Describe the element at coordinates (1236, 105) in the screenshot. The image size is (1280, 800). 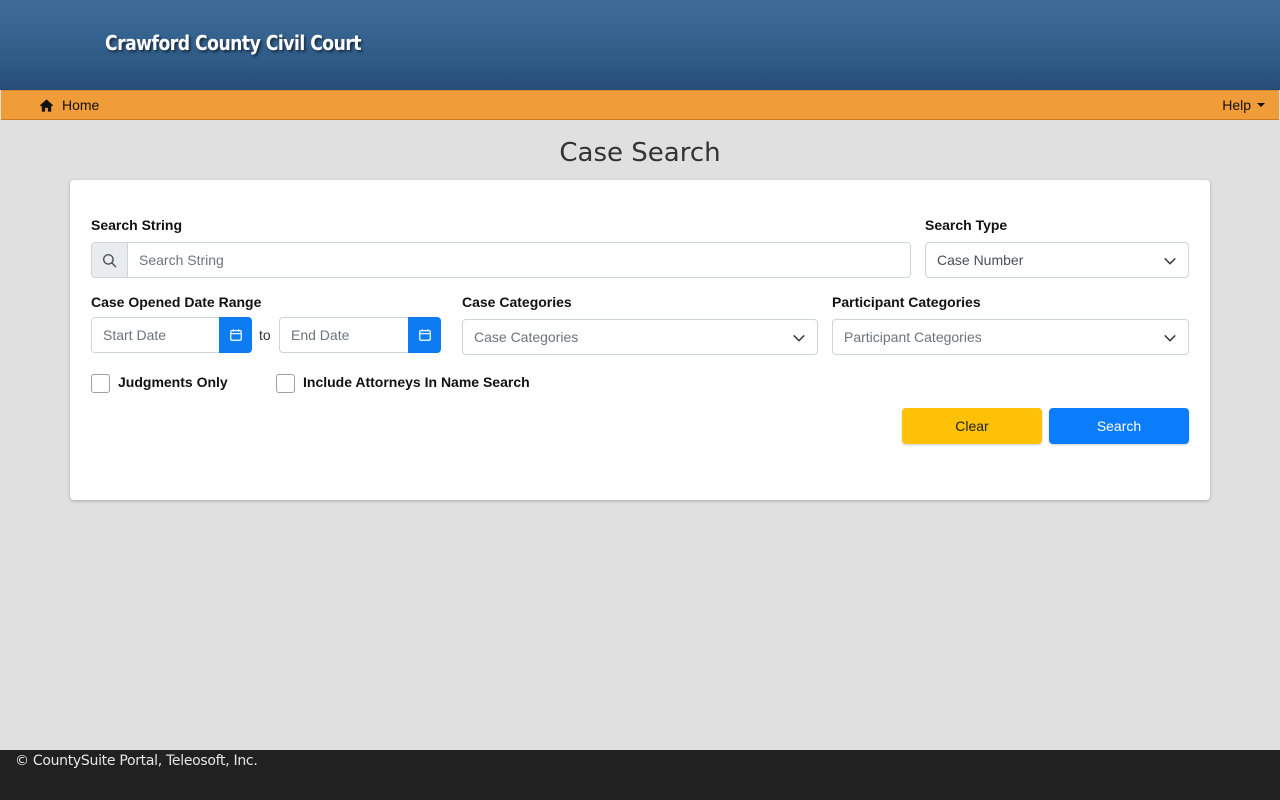
I see `nav-help-label: Help` at that location.